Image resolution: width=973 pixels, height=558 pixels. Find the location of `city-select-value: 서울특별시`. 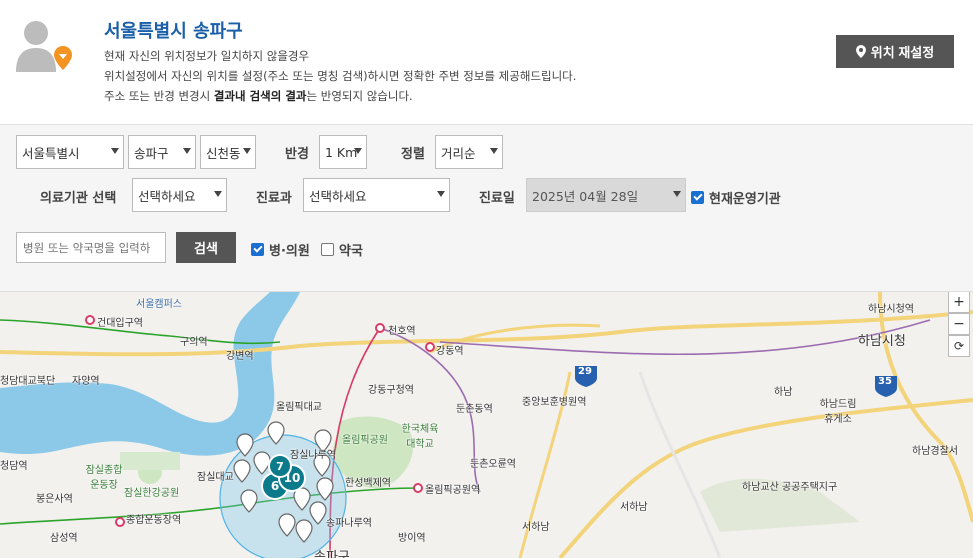

city-select-value: 서울특별시 is located at coordinates (51, 153).